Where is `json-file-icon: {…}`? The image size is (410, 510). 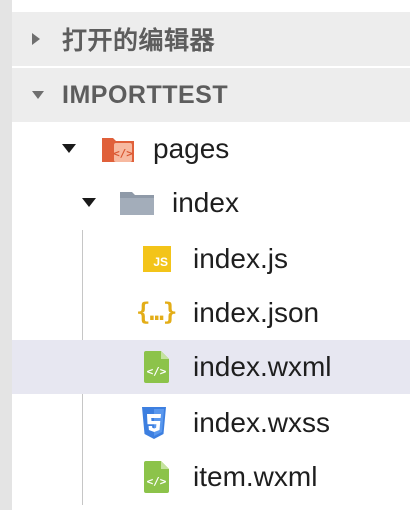 json-file-icon: {…} is located at coordinates (156, 312).